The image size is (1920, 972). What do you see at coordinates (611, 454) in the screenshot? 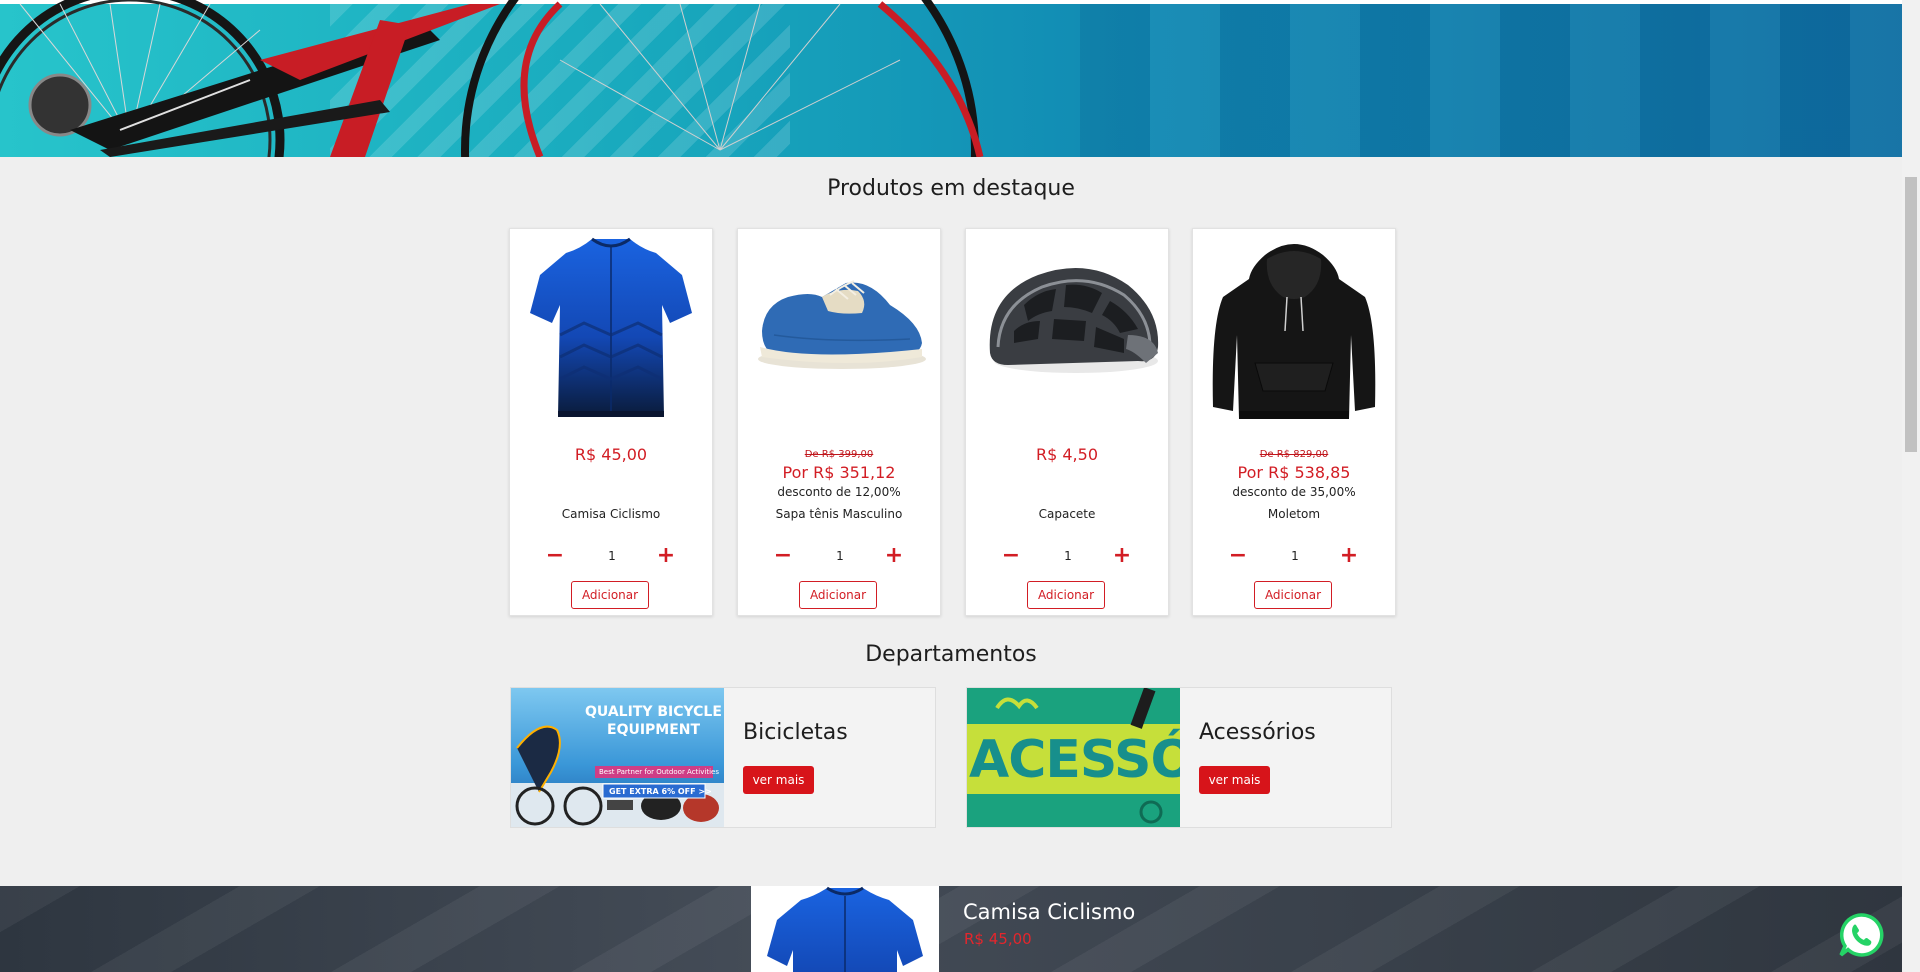
I see `product-price: R$ 45,00` at bounding box center [611, 454].